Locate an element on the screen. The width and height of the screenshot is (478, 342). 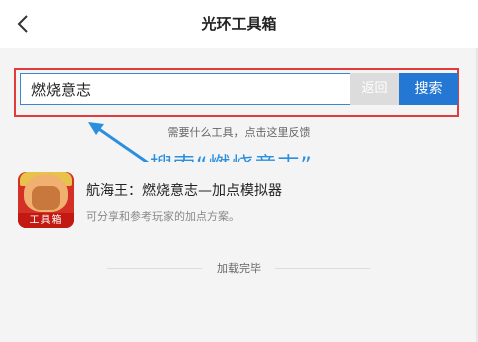
search-button: 搜索 is located at coordinates (428, 89).